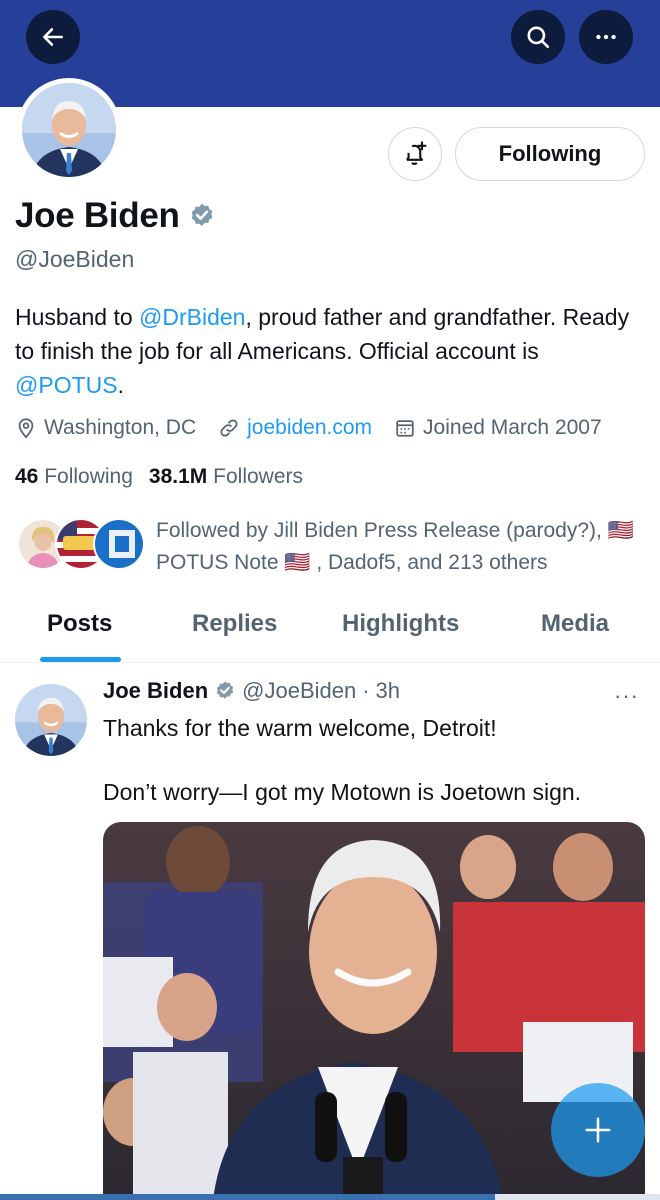 The height and width of the screenshot is (1200, 660). I want to click on joined-text: Joined March 2007, so click(512, 427).